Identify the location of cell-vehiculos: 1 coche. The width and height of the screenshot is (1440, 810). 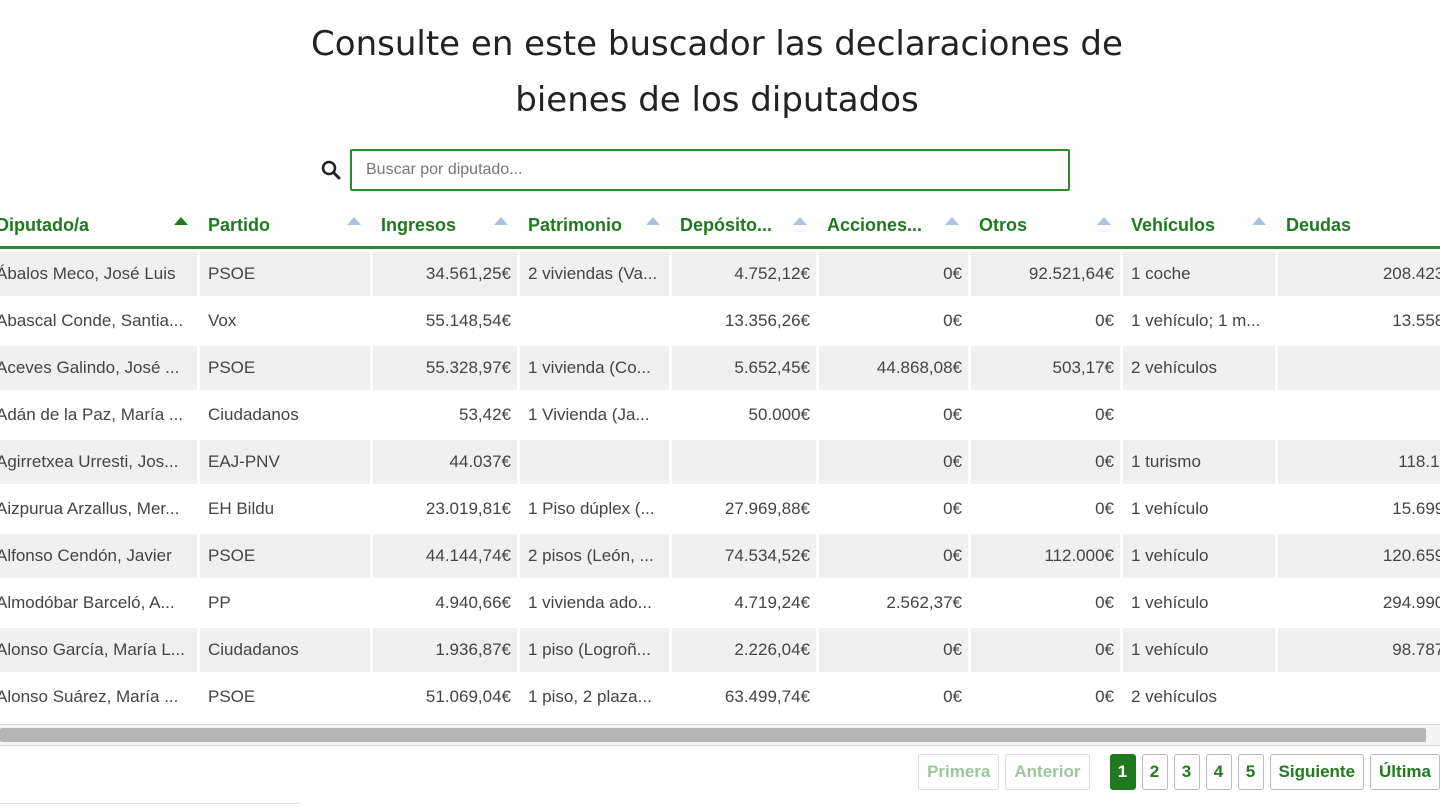
(1200, 272).